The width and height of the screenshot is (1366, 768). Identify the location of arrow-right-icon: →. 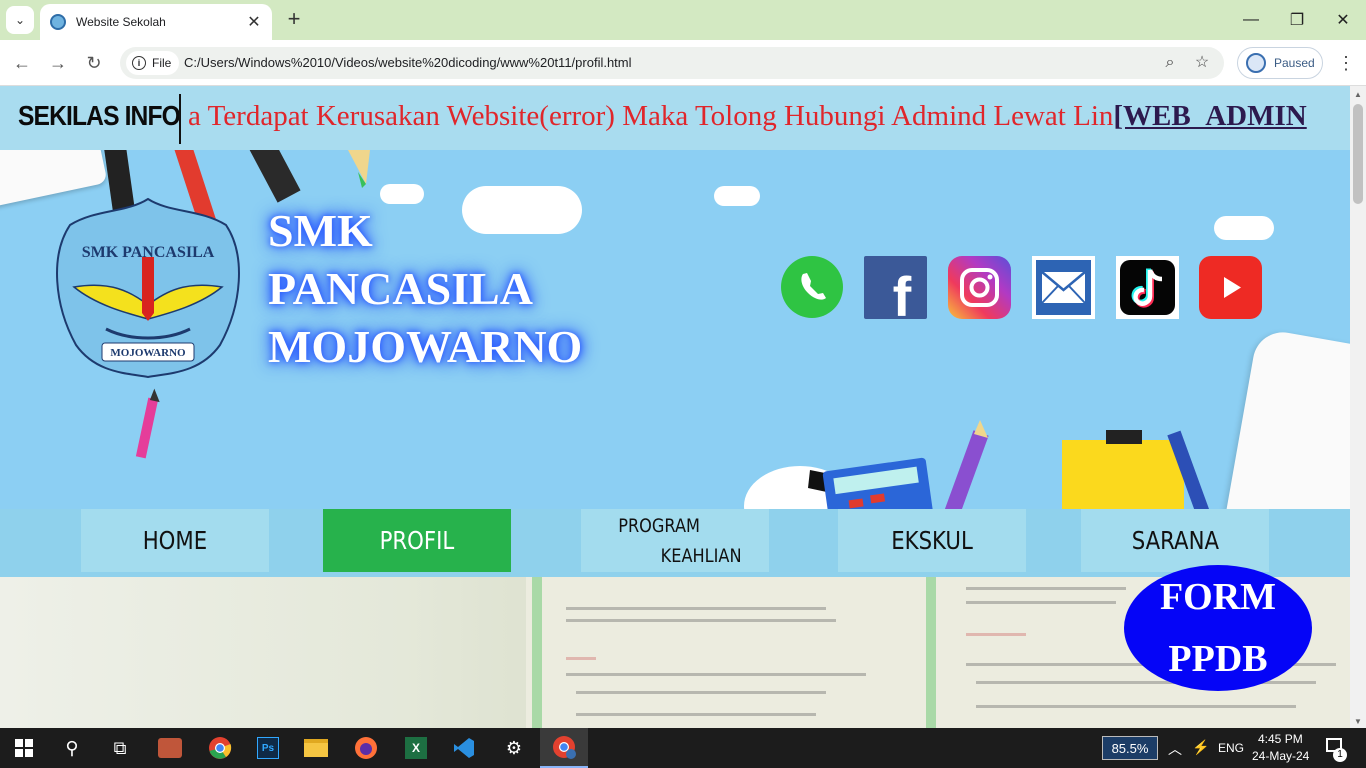
(58, 62).